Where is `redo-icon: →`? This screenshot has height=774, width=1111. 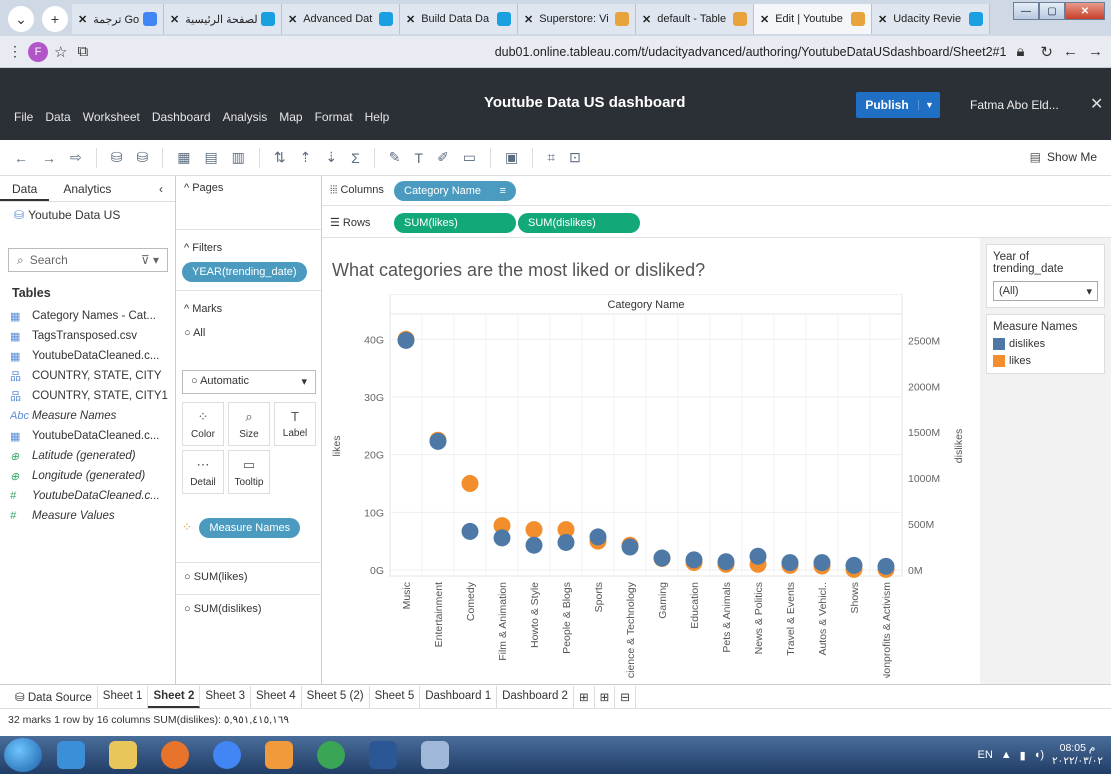
redo-icon: → is located at coordinates (49, 158).